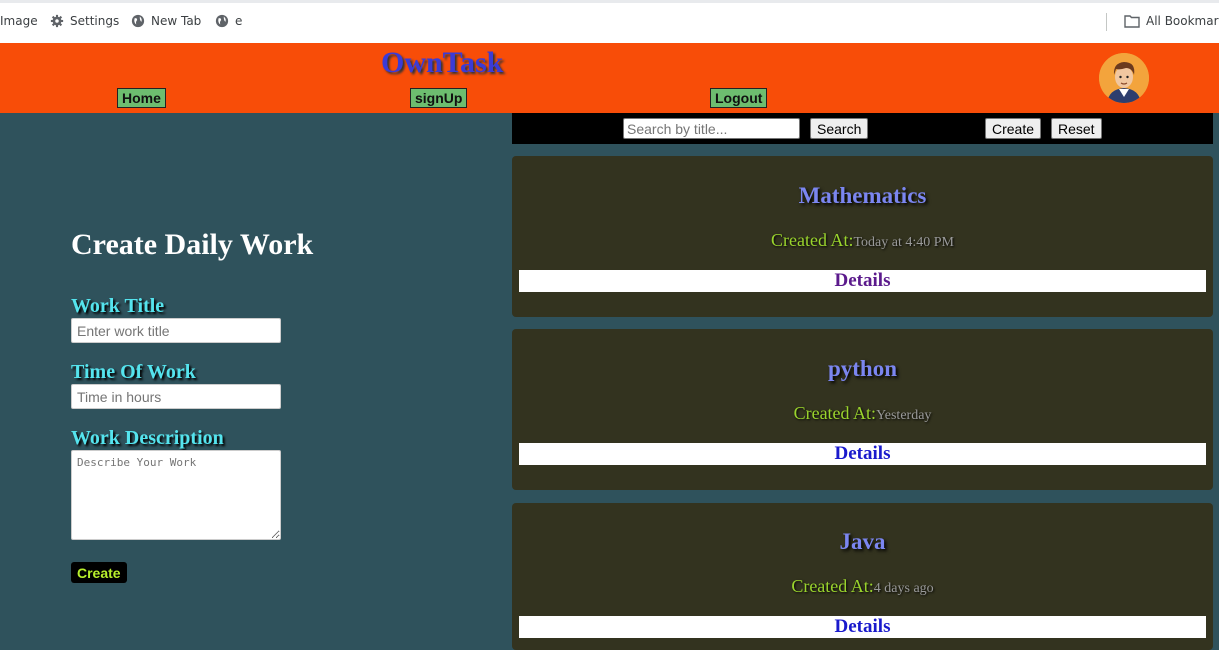 The height and width of the screenshot is (650, 1219). I want to click on all-bookmarks: All Bookmark, so click(1171, 21).